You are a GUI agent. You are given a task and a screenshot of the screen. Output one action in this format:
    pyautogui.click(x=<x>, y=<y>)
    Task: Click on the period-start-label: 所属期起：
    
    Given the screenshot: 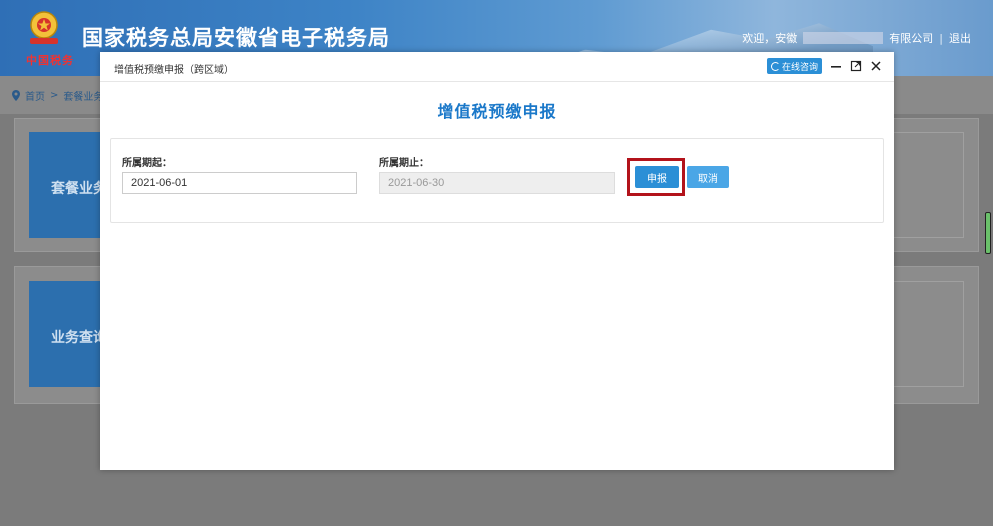 What is the action you would take?
    pyautogui.click(x=147, y=163)
    